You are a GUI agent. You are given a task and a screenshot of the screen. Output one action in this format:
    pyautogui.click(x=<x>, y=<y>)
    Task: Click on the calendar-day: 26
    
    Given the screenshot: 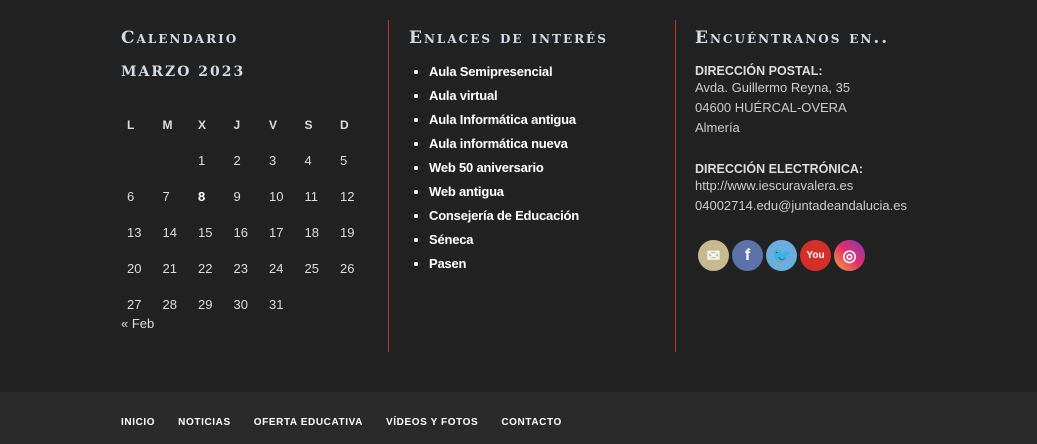 What is the action you would take?
    pyautogui.click(x=347, y=268)
    